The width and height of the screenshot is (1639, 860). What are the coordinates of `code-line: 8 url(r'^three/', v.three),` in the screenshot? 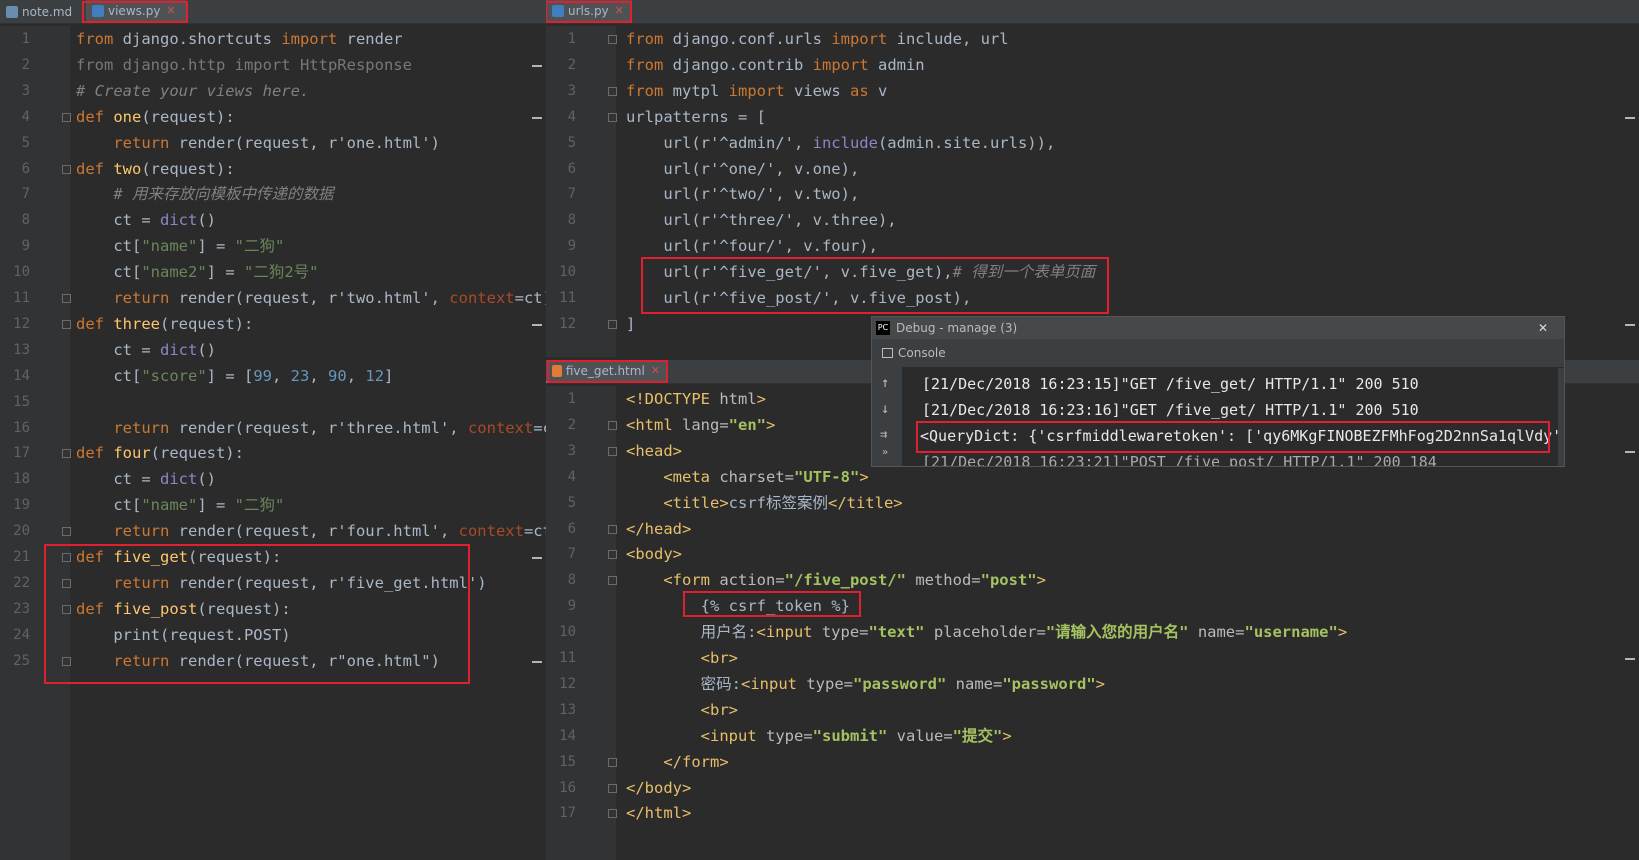 It's located at (1092, 220).